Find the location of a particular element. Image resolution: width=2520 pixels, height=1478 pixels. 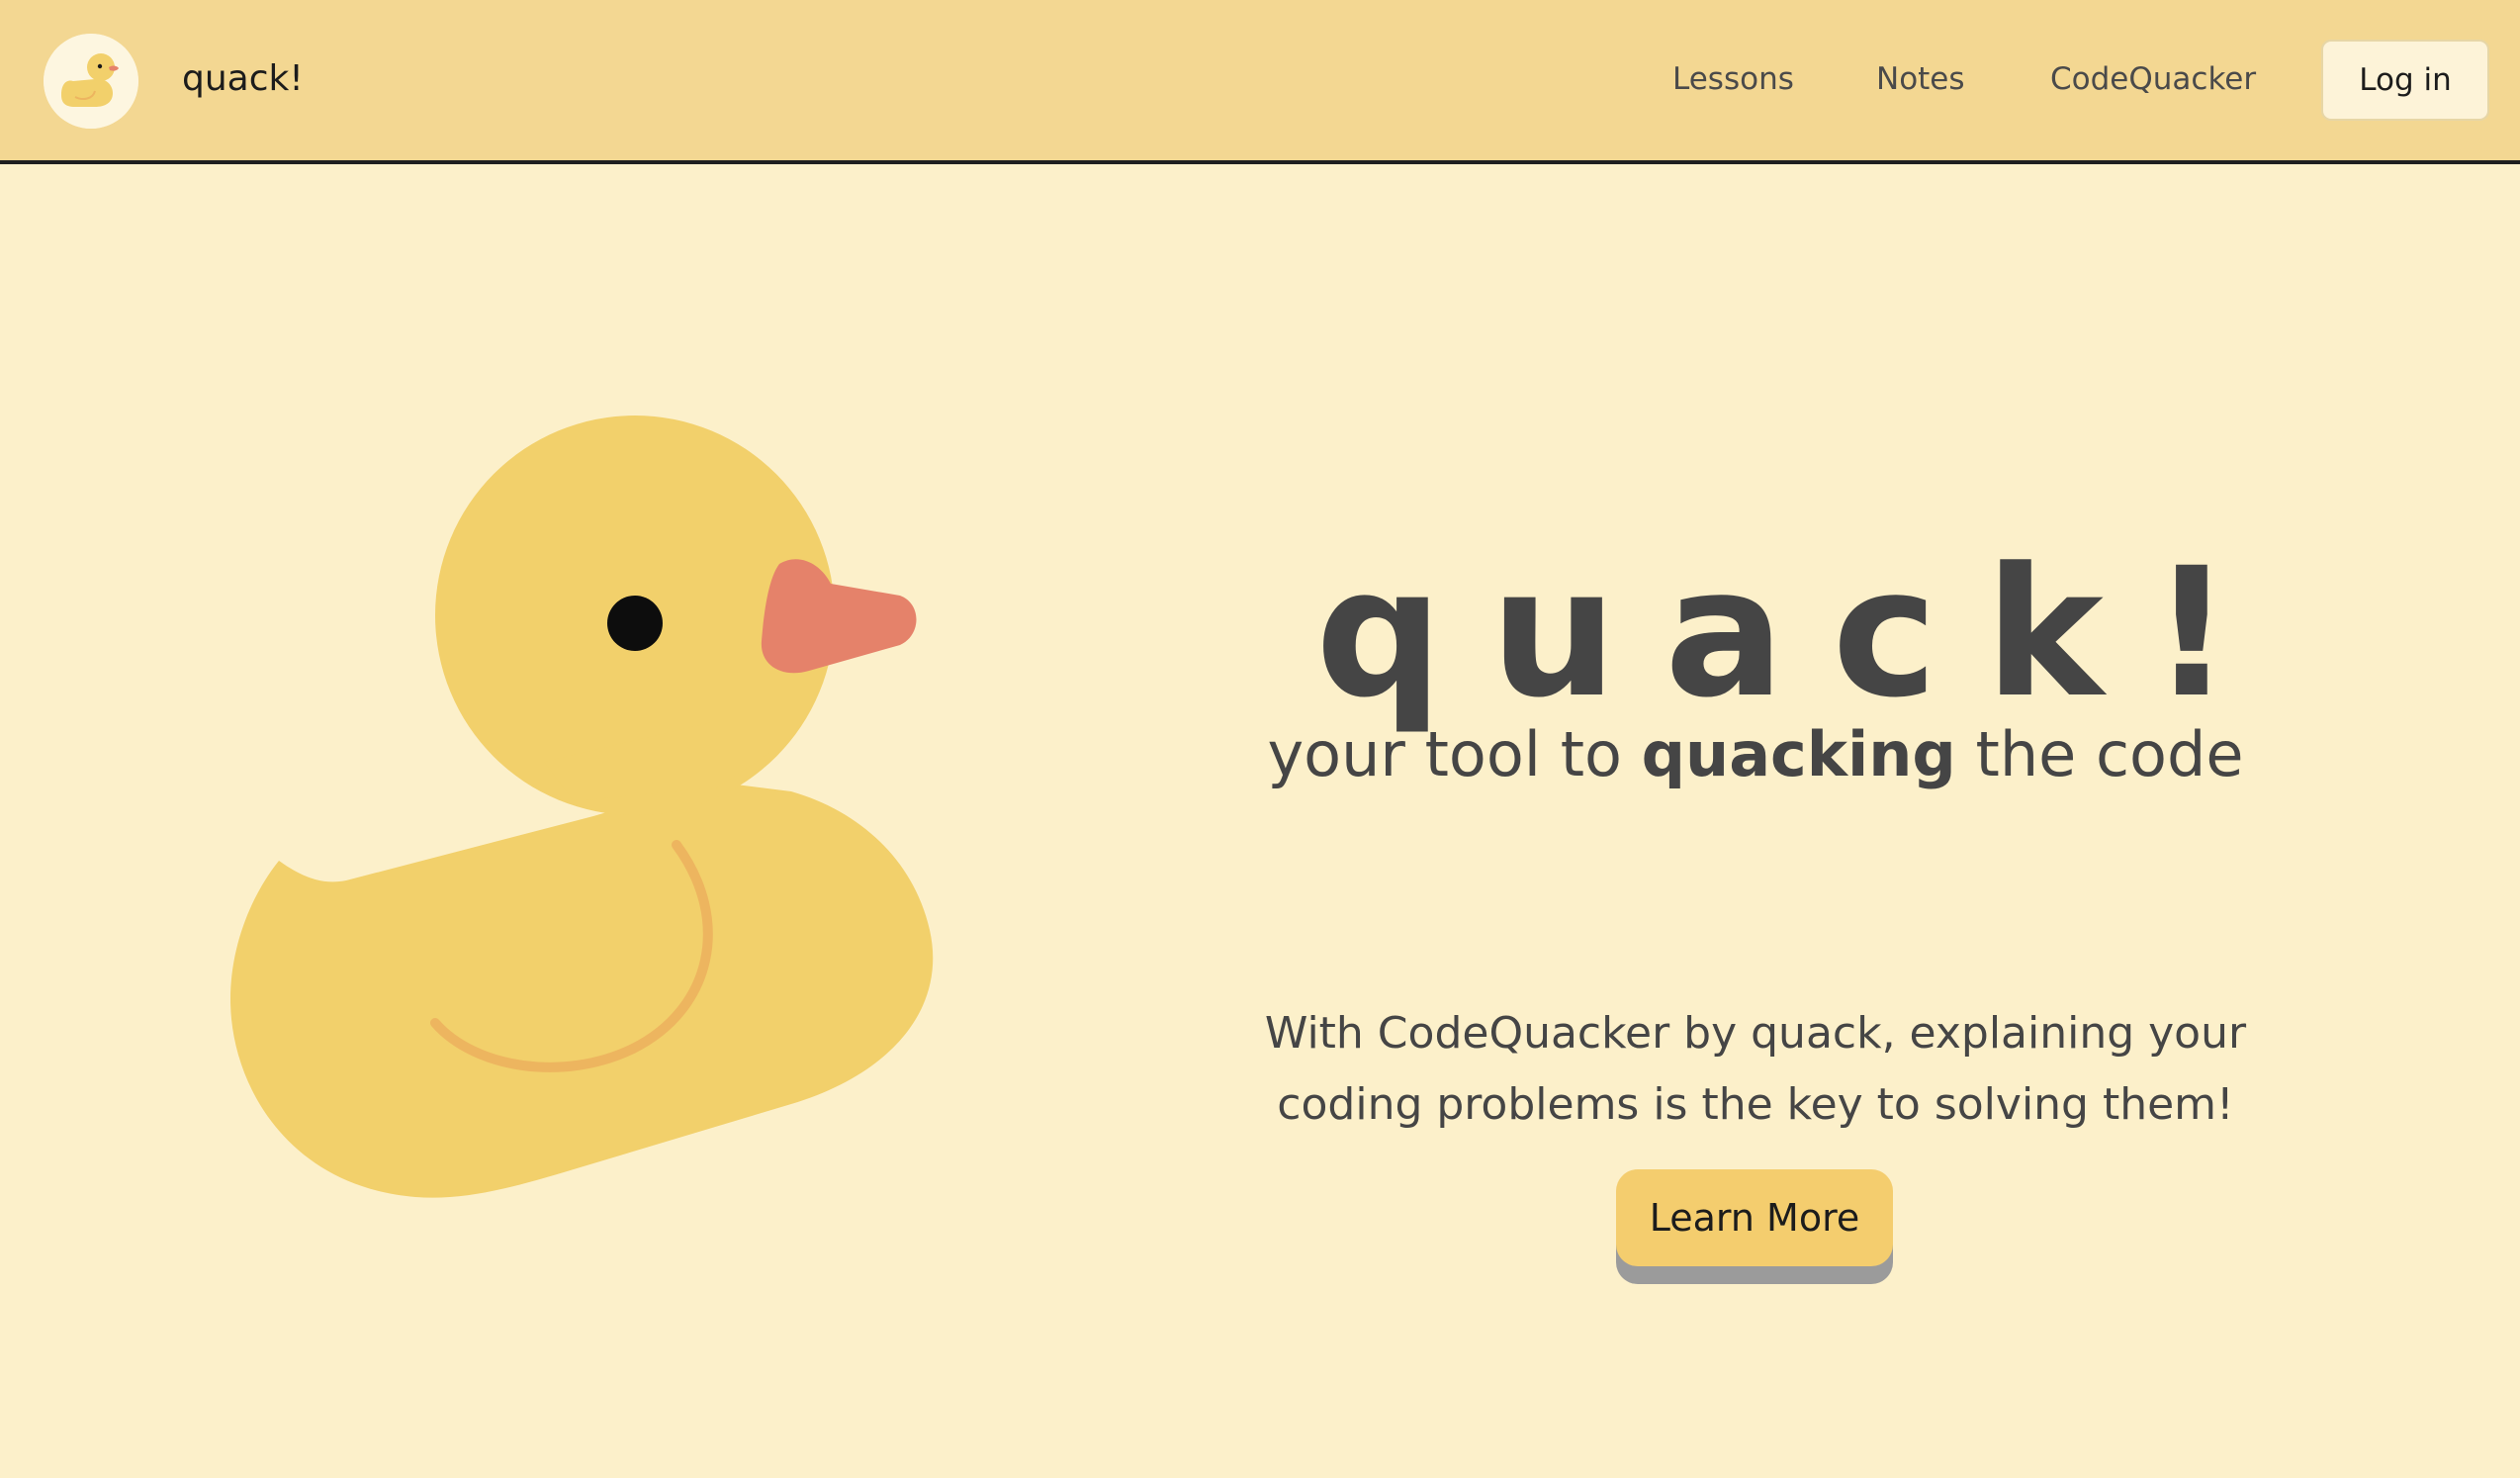

brand-name: quack! is located at coordinates (243, 79).